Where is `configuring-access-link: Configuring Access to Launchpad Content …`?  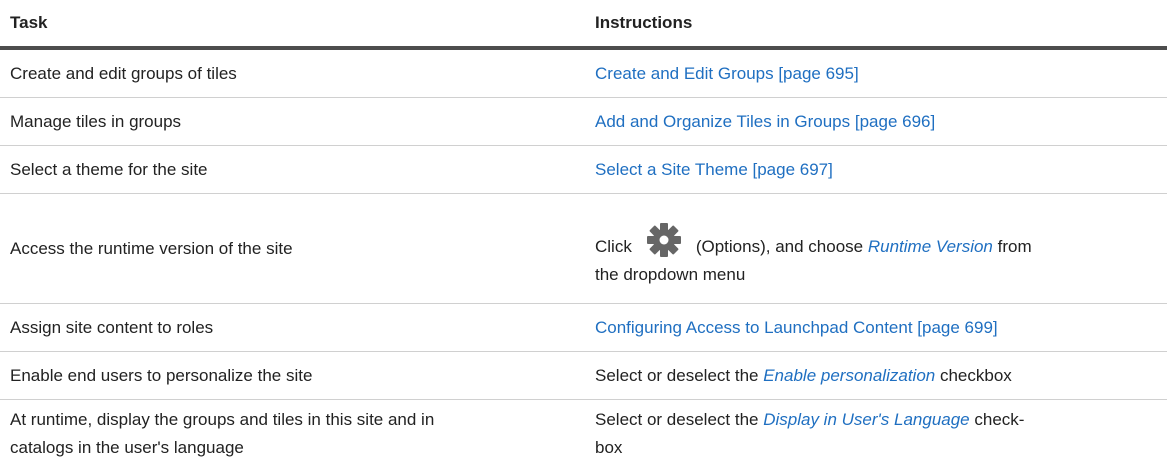 configuring-access-link: Configuring Access to Launchpad Content … is located at coordinates (796, 328).